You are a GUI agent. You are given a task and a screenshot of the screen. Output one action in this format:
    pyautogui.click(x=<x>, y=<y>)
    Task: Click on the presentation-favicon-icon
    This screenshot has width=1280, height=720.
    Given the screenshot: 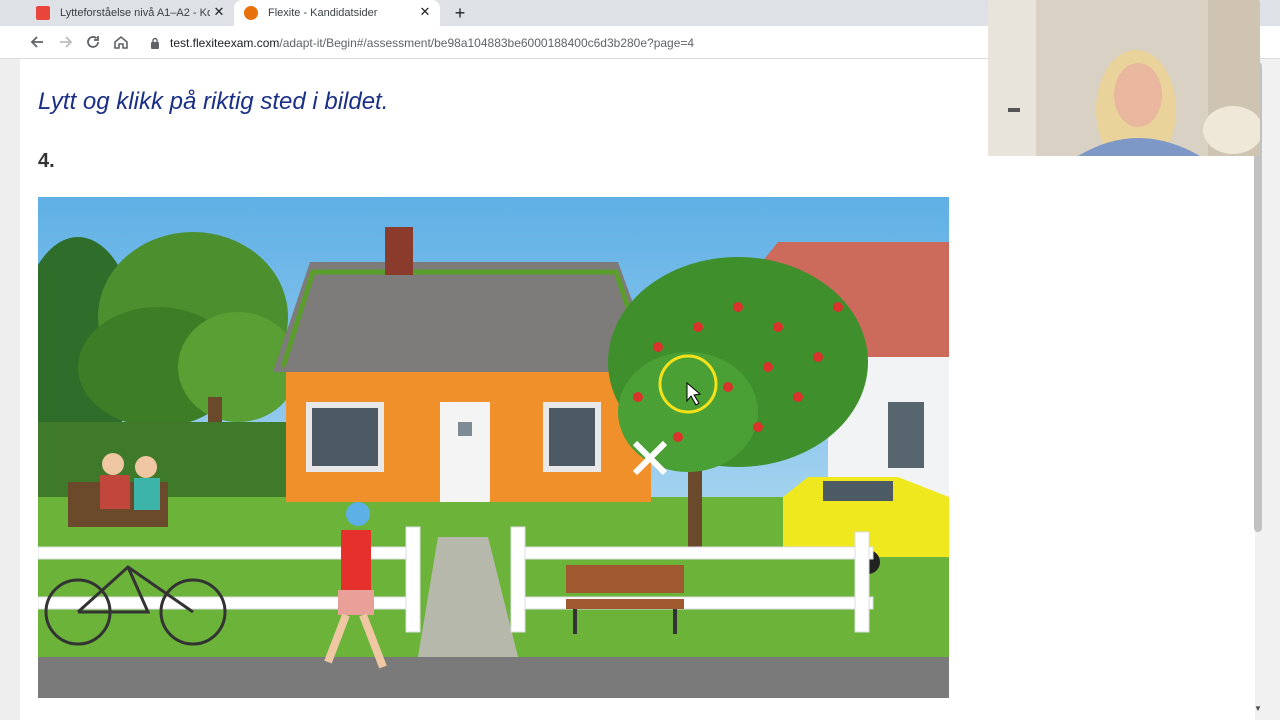 What is the action you would take?
    pyautogui.click(x=43, y=13)
    